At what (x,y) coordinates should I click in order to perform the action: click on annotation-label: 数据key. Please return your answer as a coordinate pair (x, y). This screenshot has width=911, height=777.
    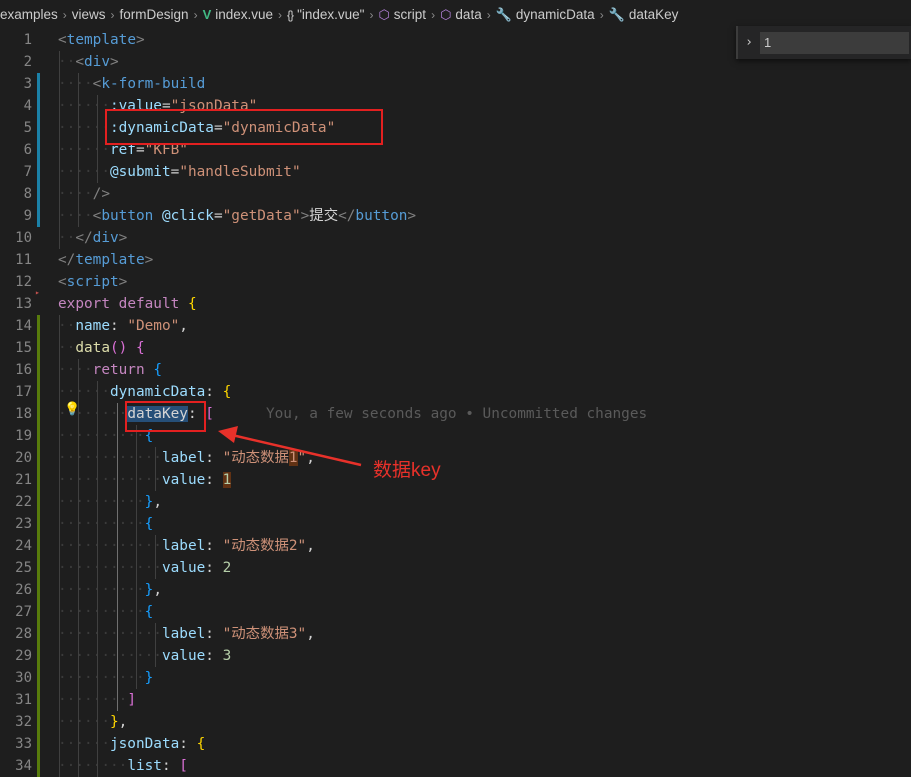
    Looking at the image, I should click on (407, 470).